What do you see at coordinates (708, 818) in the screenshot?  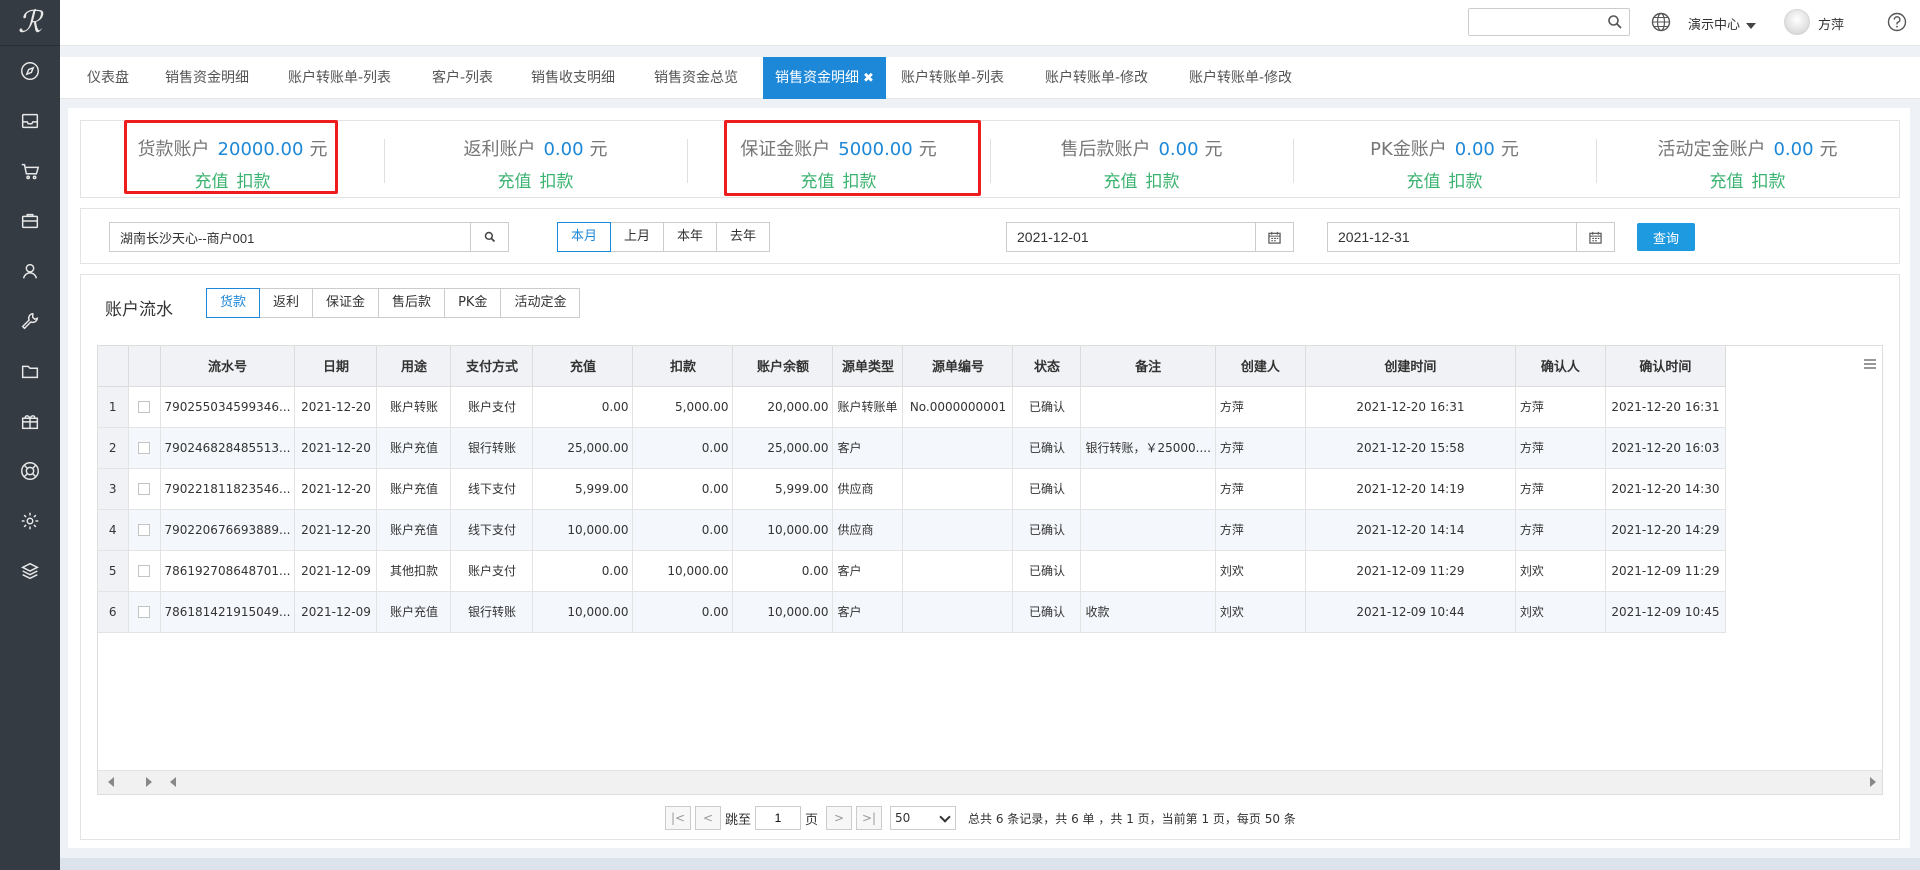 I see `prev-page-button: <` at bounding box center [708, 818].